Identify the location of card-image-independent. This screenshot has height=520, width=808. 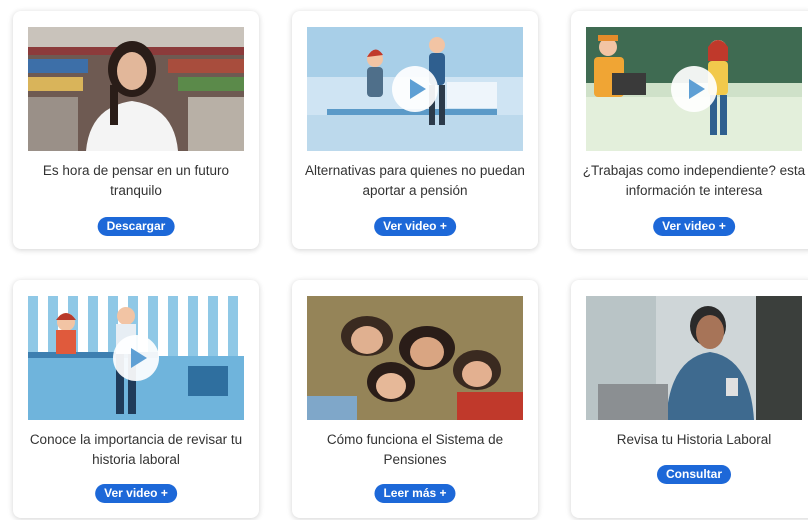
(694, 89).